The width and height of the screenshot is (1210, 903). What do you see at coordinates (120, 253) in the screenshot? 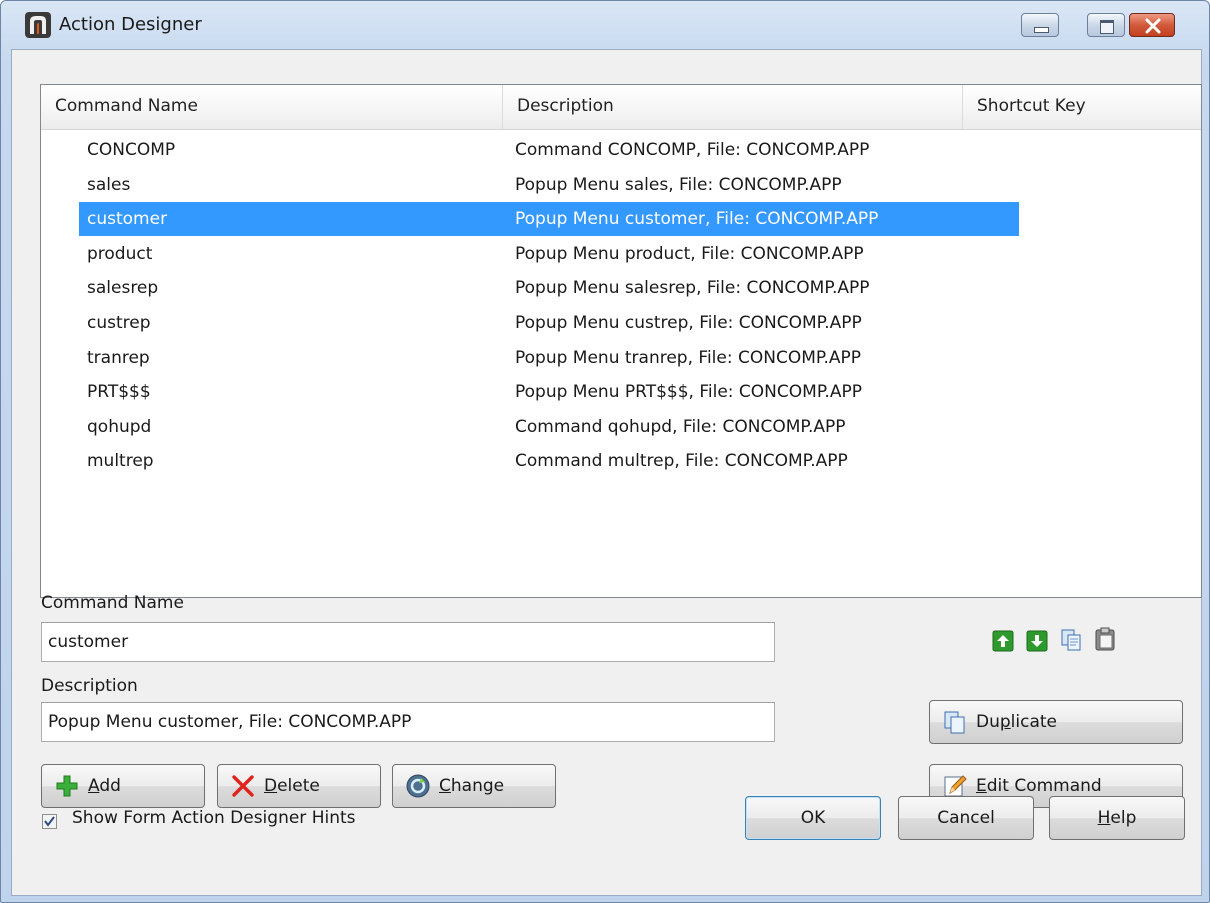
I see `row-command-name: product` at bounding box center [120, 253].